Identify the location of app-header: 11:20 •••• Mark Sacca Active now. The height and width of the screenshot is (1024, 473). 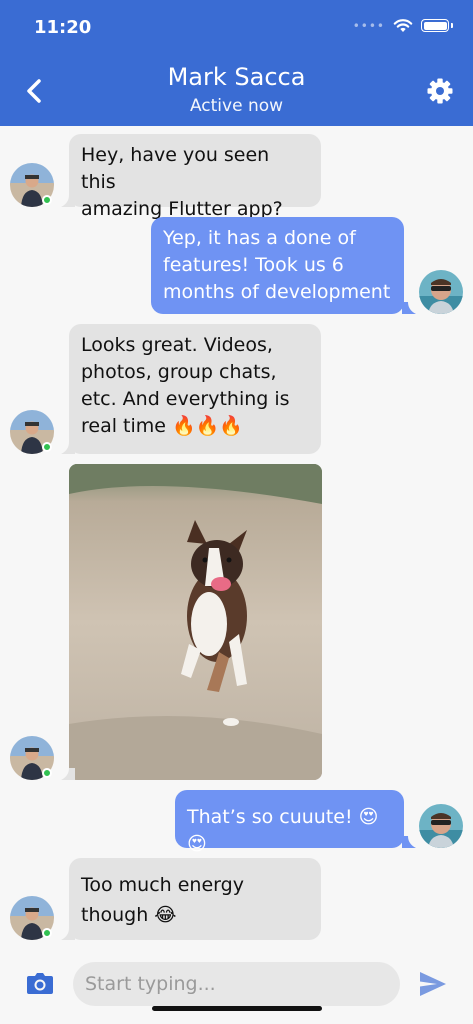
(236, 63).